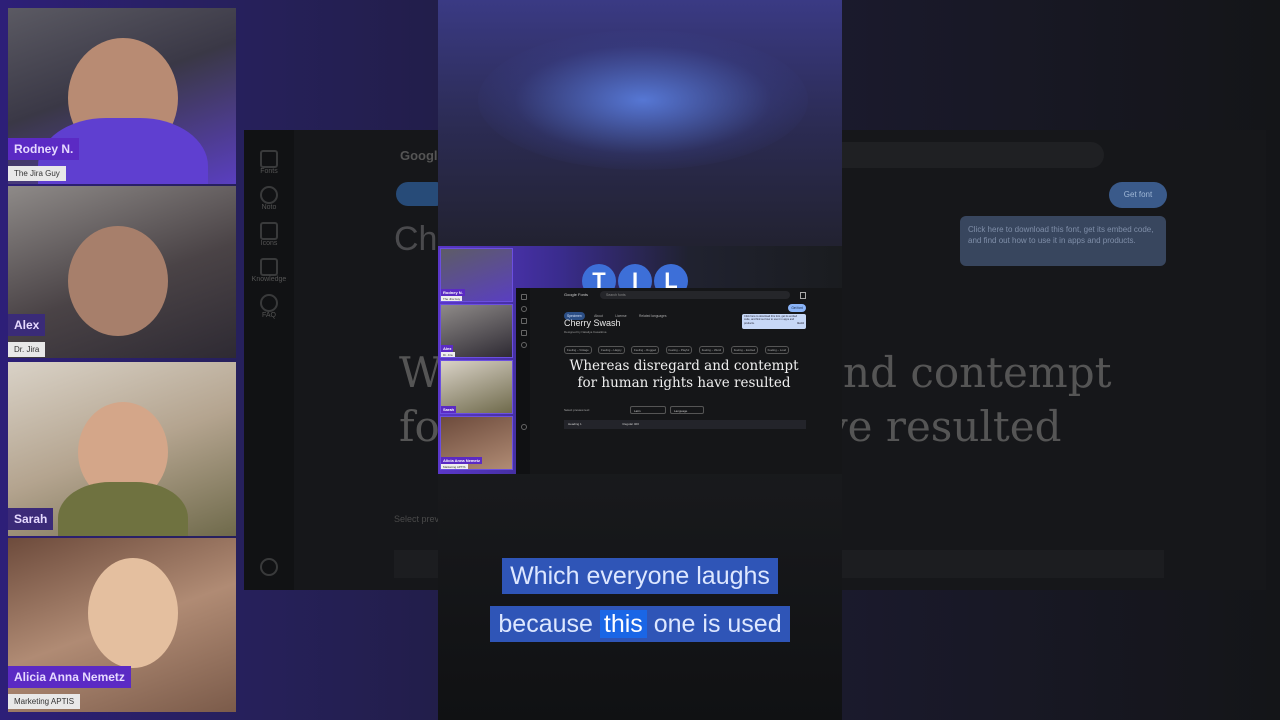 The height and width of the screenshot is (720, 1280). What do you see at coordinates (268, 315) in the screenshot?
I see `sidebar-label: FAQ` at bounding box center [268, 315].